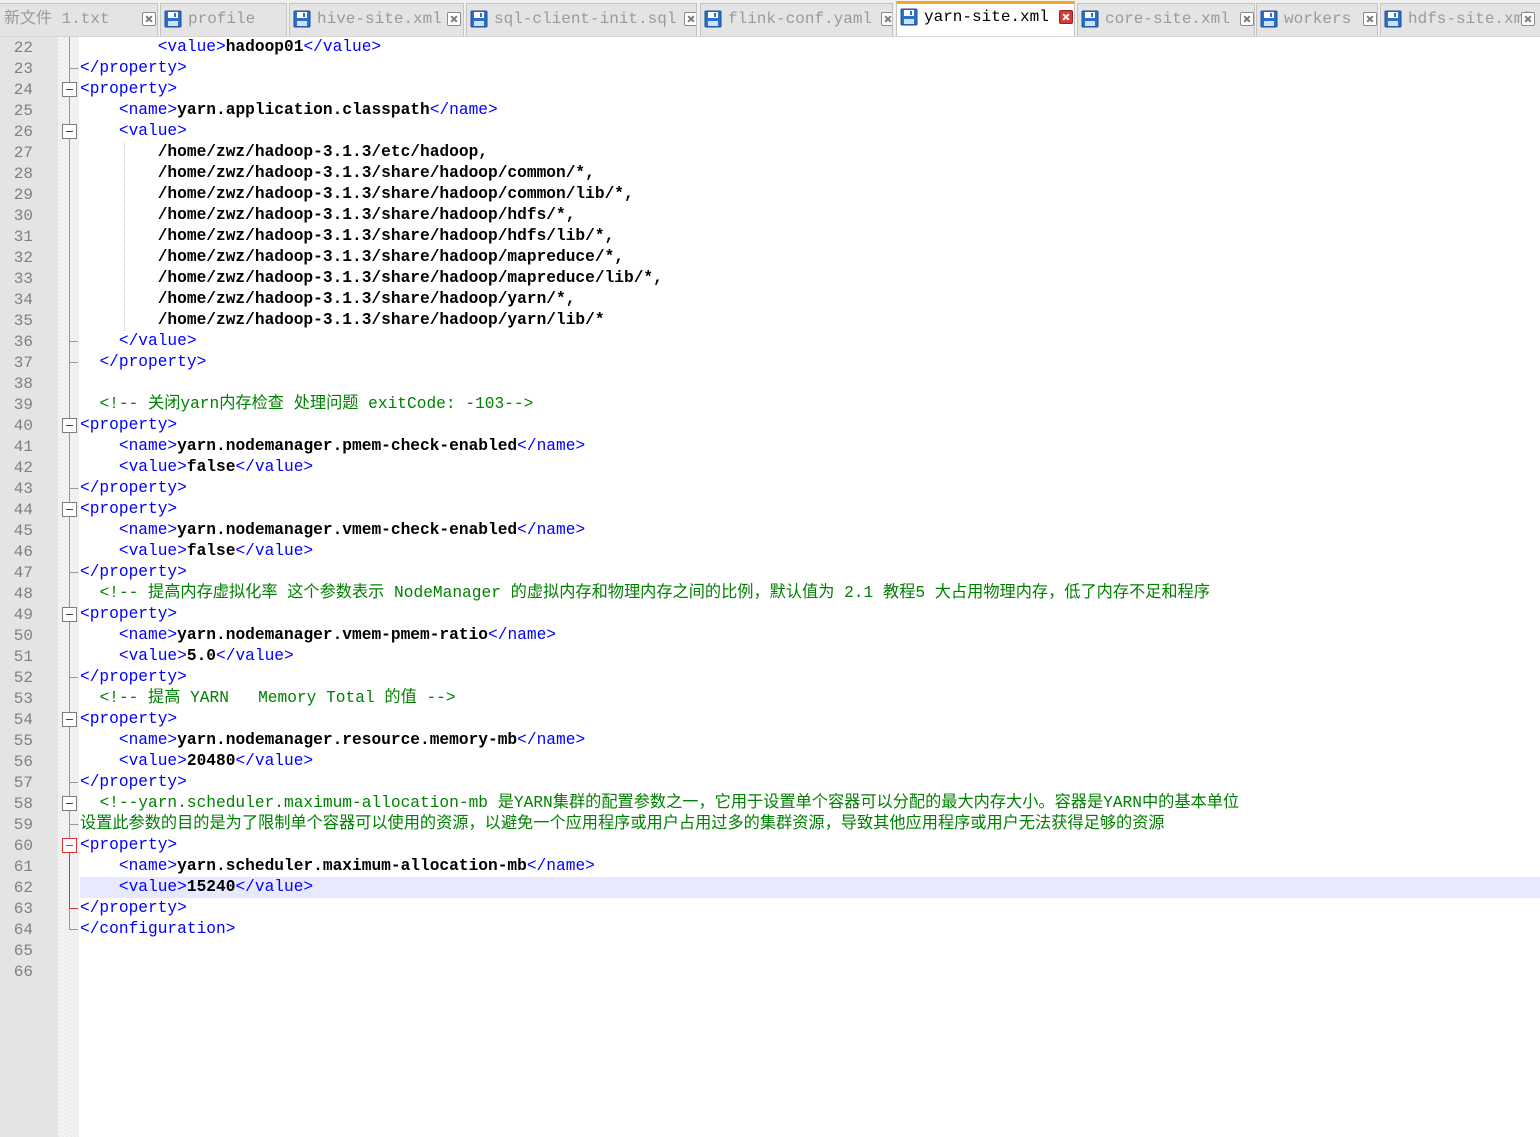 This screenshot has height=1137, width=1540. What do you see at coordinates (303, 110) in the screenshot?
I see `xml-value: yarn.application.classpath` at bounding box center [303, 110].